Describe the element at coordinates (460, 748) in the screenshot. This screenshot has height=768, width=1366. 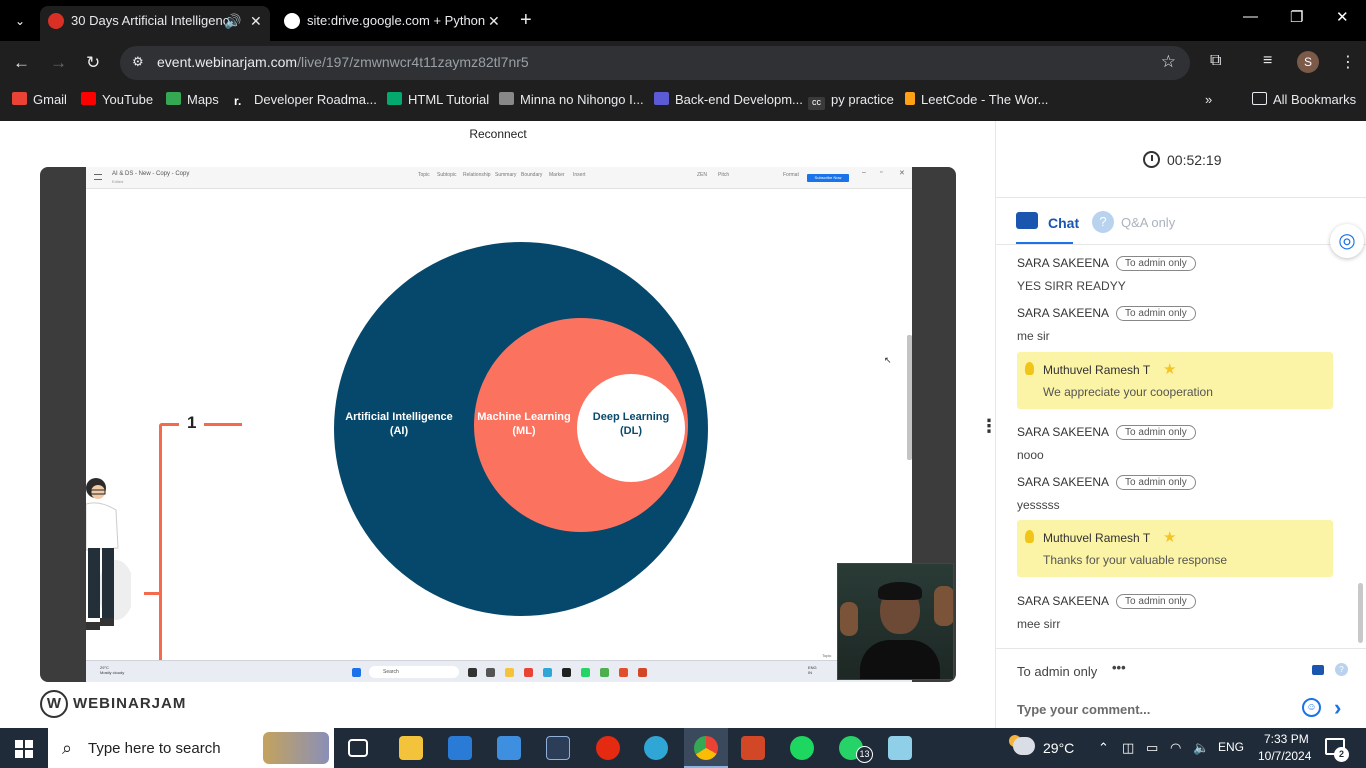
I see `microsoft-store-icon` at that location.